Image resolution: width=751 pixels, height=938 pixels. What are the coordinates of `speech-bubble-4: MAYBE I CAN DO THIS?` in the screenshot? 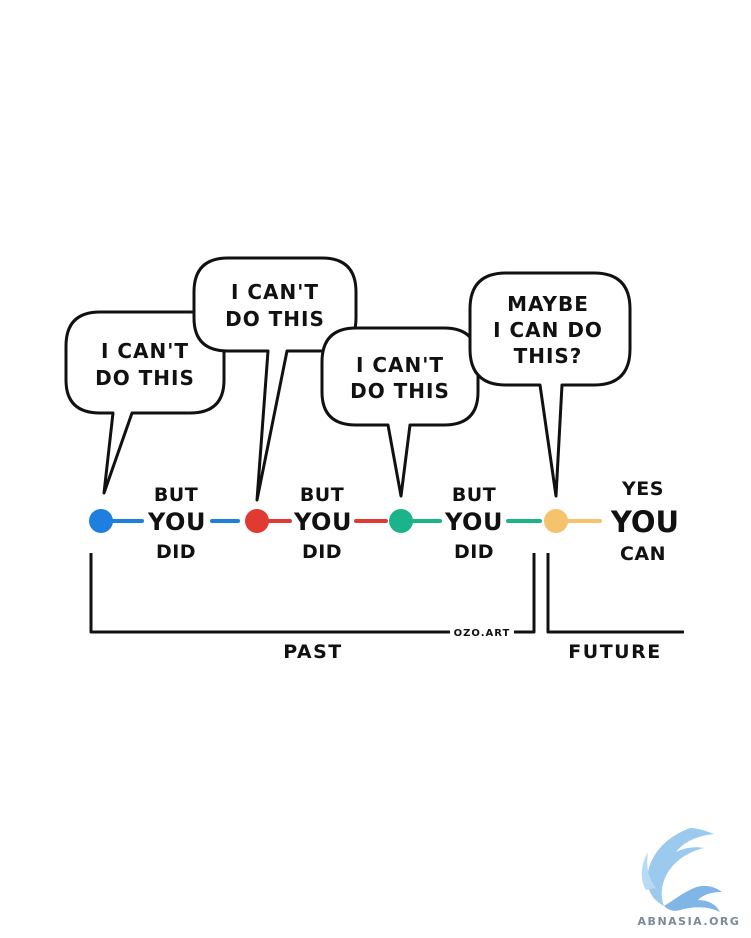 It's located at (550, 384).